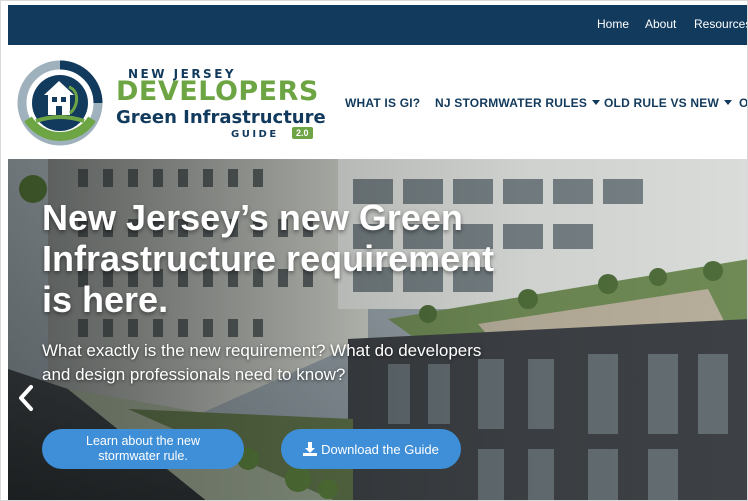 This screenshot has height=501, width=748. I want to click on nav-item-label: OLD RULE VS NEW, so click(662, 103).